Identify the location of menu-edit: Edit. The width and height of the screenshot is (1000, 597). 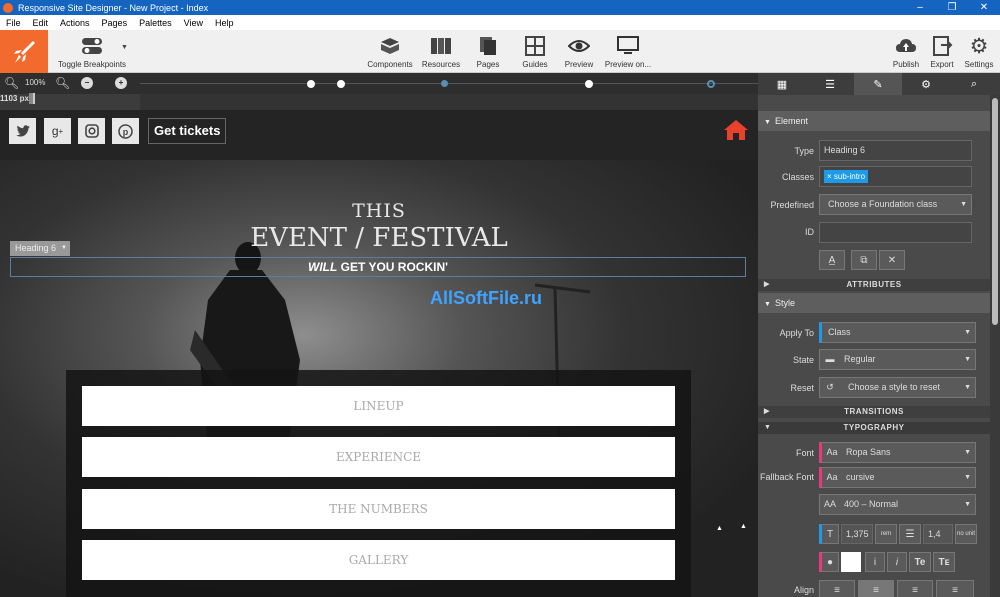
(41, 23).